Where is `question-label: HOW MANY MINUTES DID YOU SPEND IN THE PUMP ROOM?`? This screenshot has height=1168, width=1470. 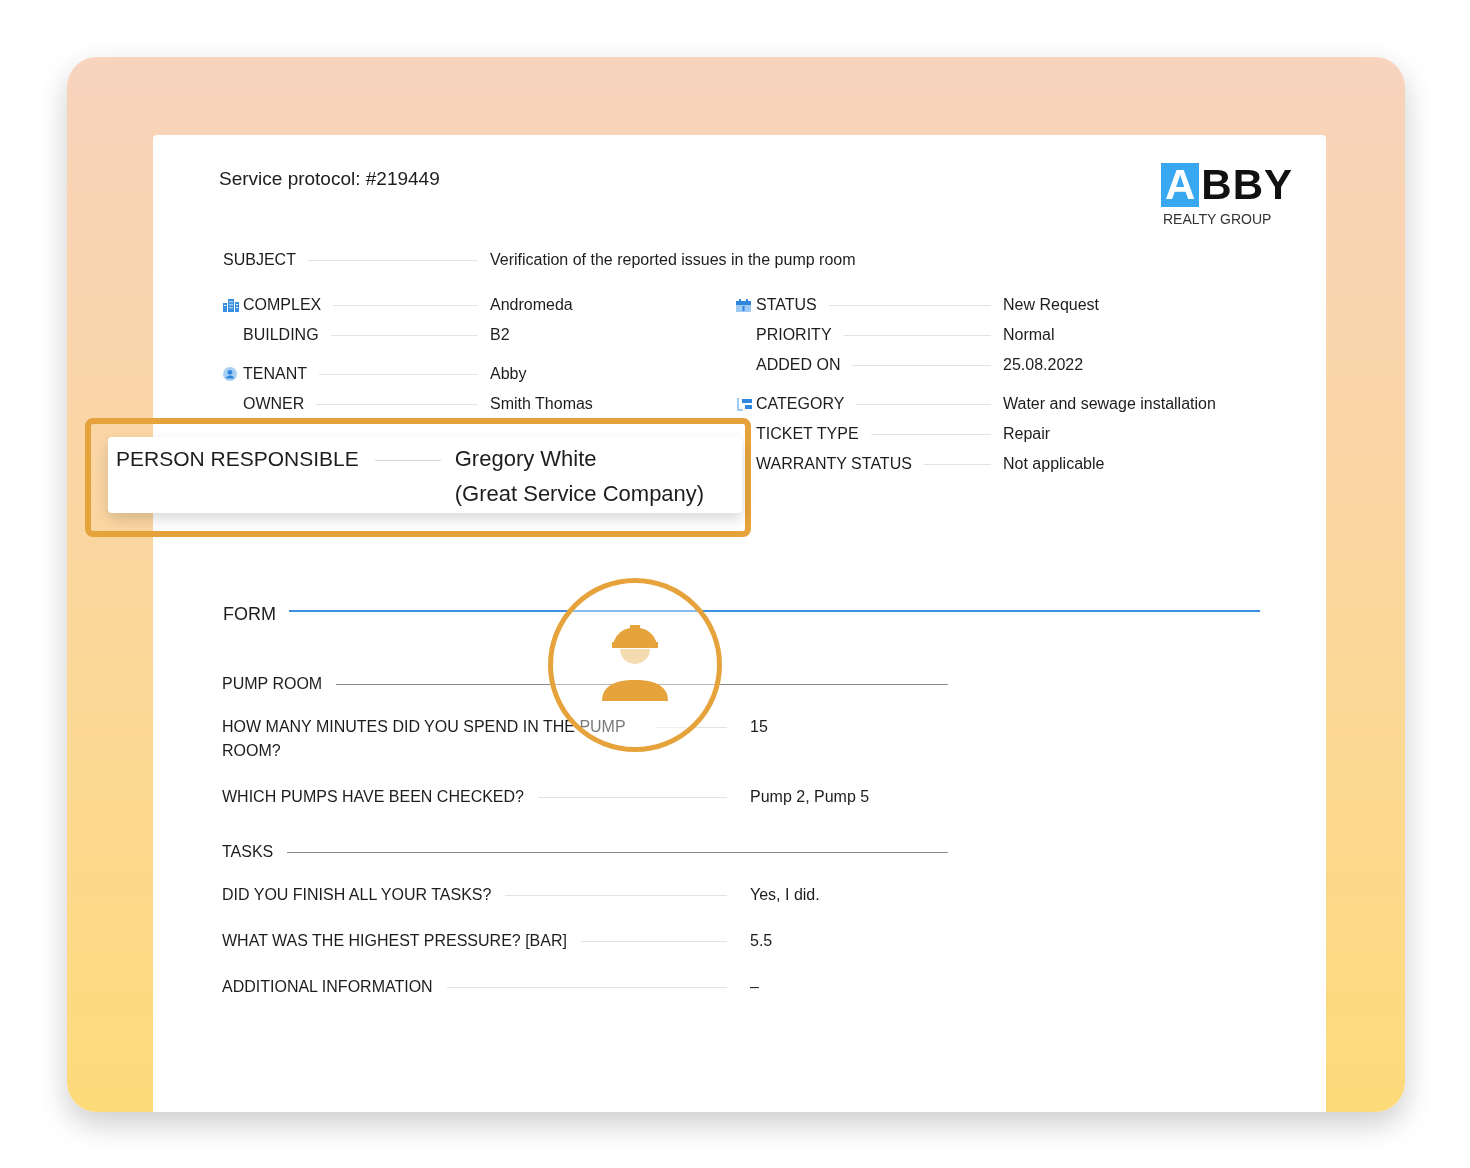 question-label: HOW MANY MINUTES DID YOU SPEND IN THE PUMP ROOM? is located at coordinates (424, 739).